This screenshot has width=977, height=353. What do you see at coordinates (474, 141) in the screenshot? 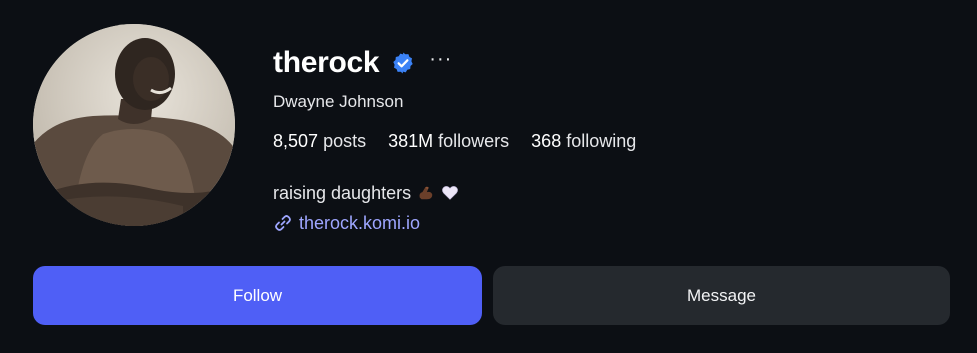
I see `followers-label: followers` at bounding box center [474, 141].